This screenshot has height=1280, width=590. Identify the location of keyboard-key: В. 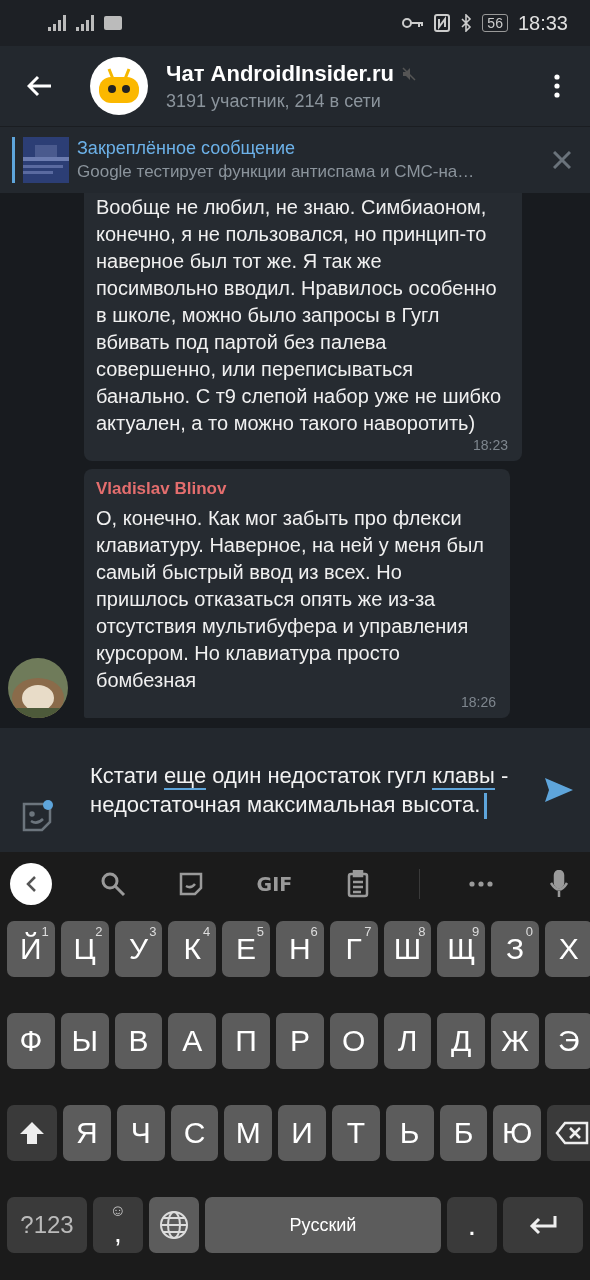
(138, 1041).